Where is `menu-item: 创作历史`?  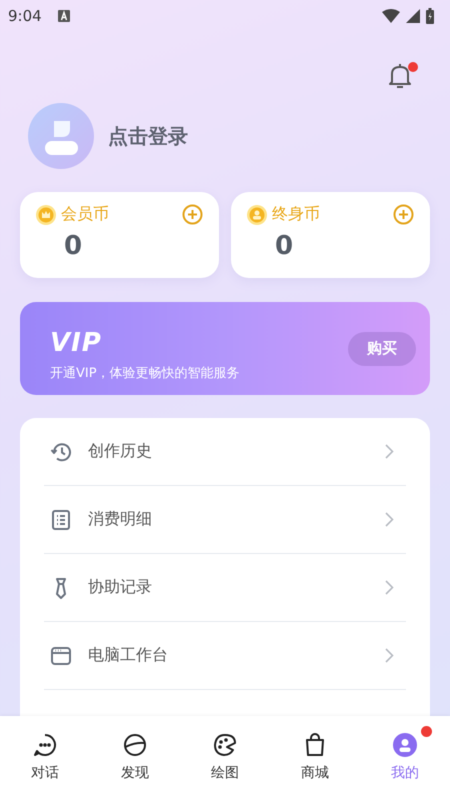 menu-item: 创作历史 is located at coordinates (225, 452).